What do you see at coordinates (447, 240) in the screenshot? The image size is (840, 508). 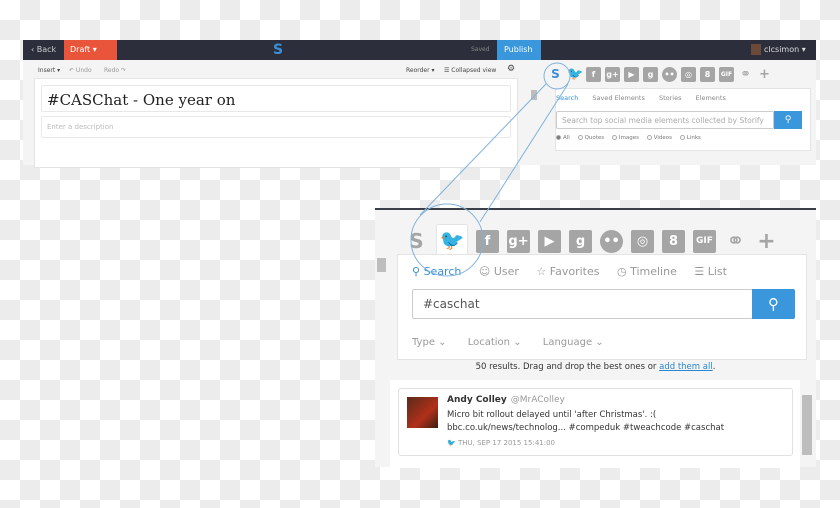 I see `callout-circle-large` at bounding box center [447, 240].